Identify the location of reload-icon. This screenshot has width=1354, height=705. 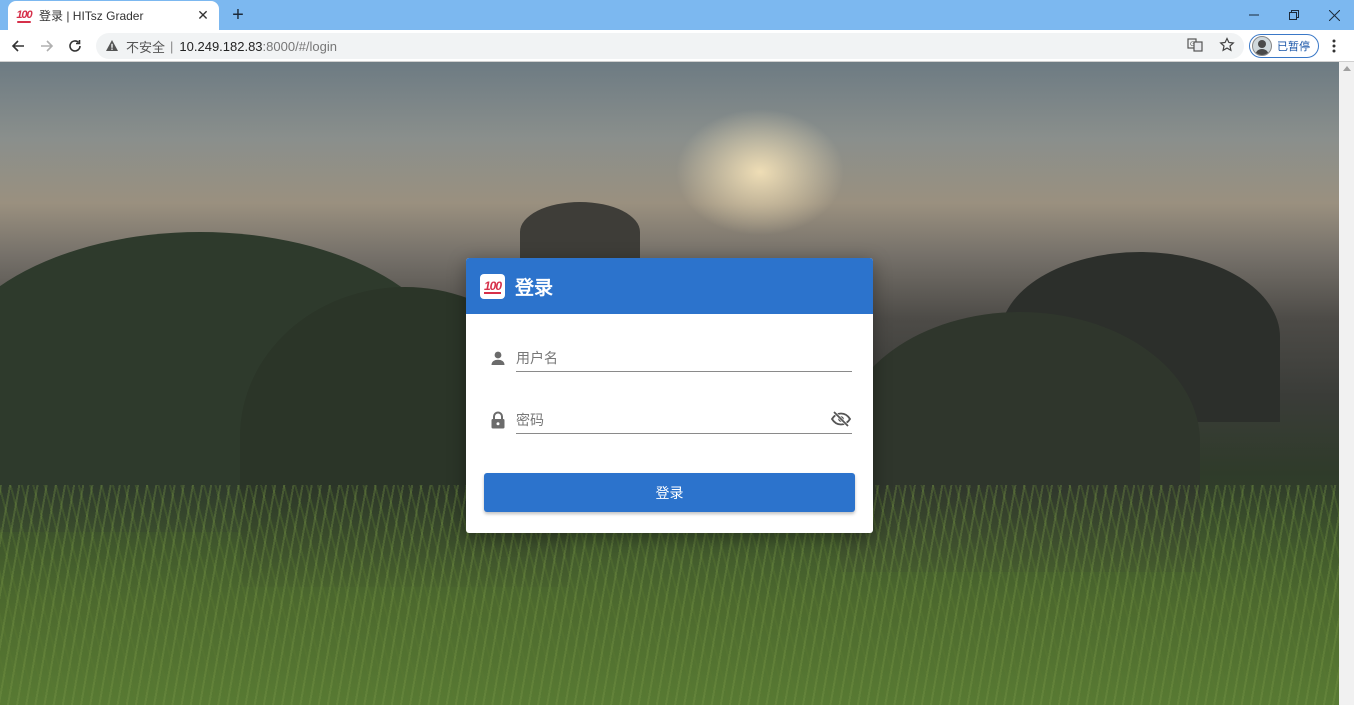
(75, 46).